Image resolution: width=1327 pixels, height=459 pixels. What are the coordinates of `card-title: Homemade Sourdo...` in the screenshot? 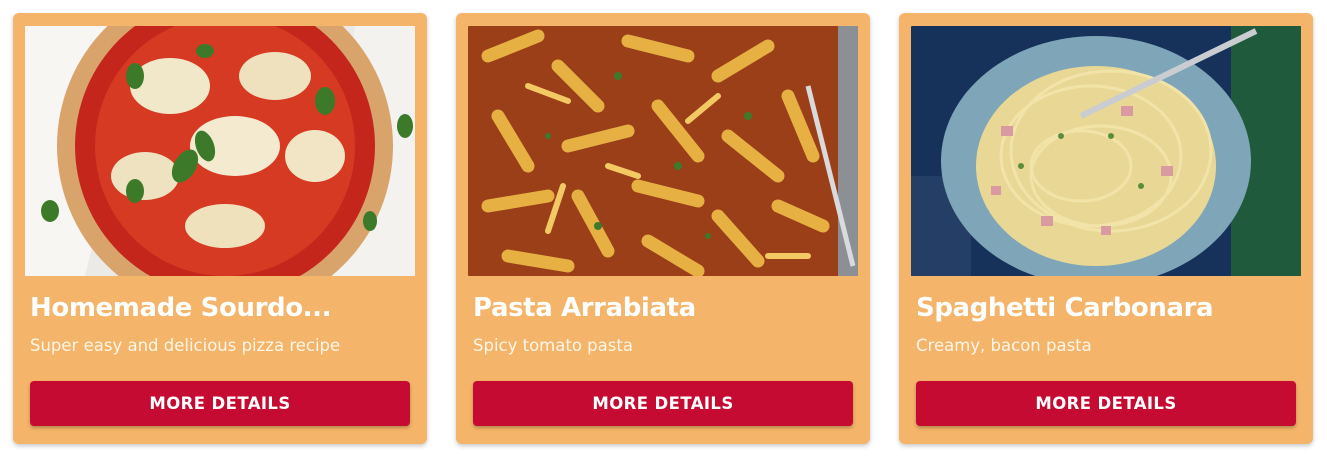 It's located at (181, 308).